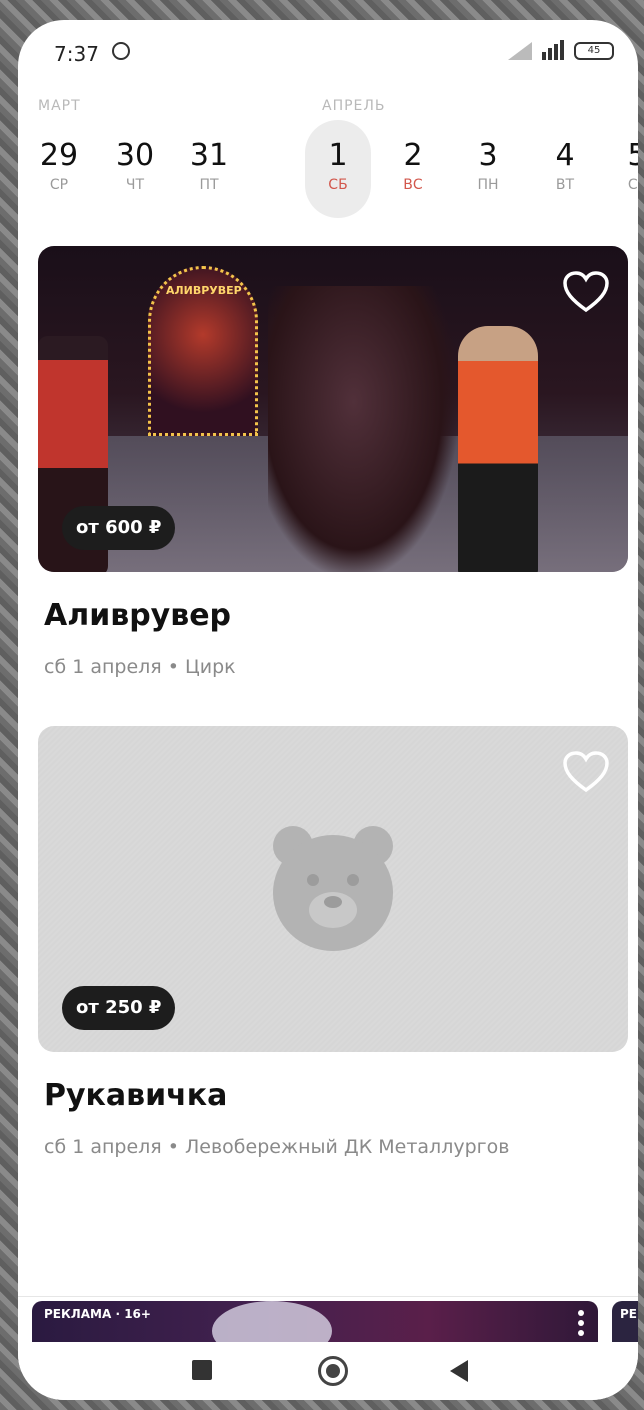 The width and height of the screenshot is (644, 1410). I want to click on day-1-selected: 1 СБ, so click(338, 169).